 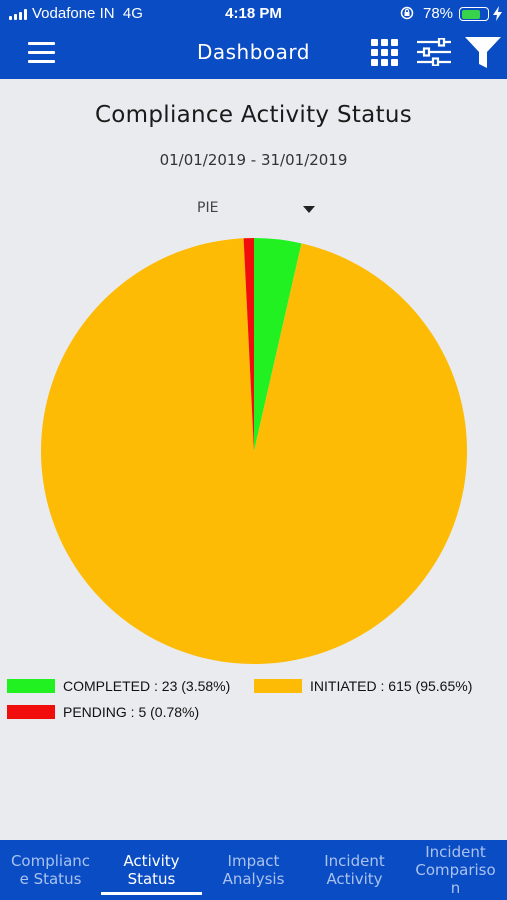 What do you see at coordinates (253, 861) in the screenshot?
I see `tab-label-line: Impact` at bounding box center [253, 861].